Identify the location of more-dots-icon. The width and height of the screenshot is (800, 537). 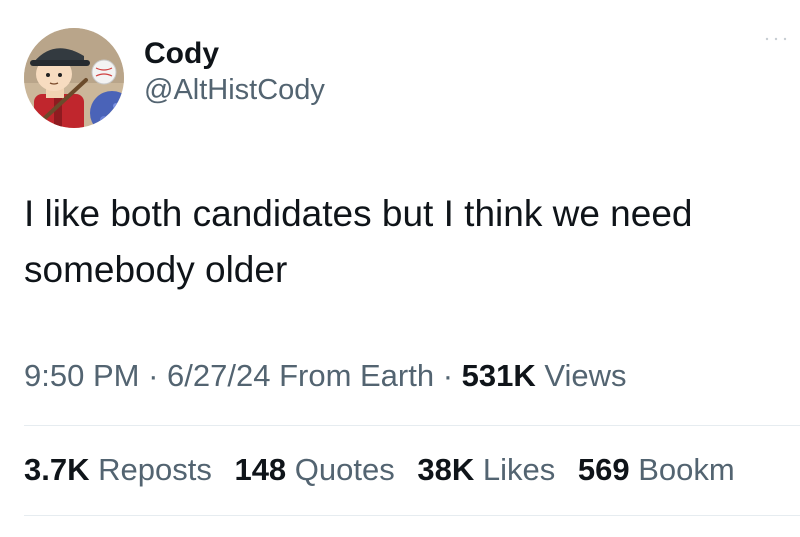
(776, 39).